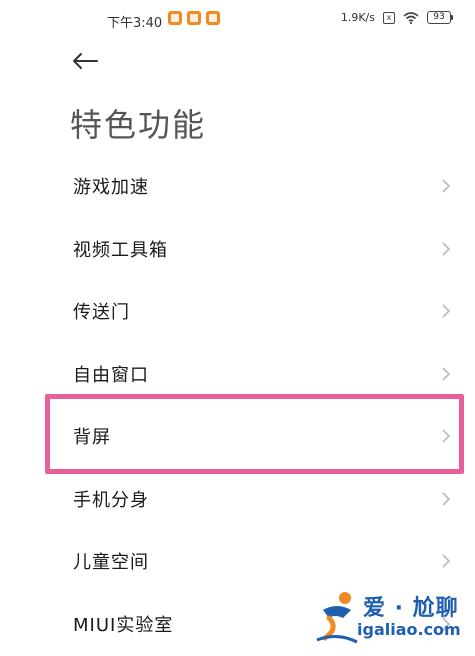  I want to click on menu-item-dual-apps: 手机分身, so click(237, 499).